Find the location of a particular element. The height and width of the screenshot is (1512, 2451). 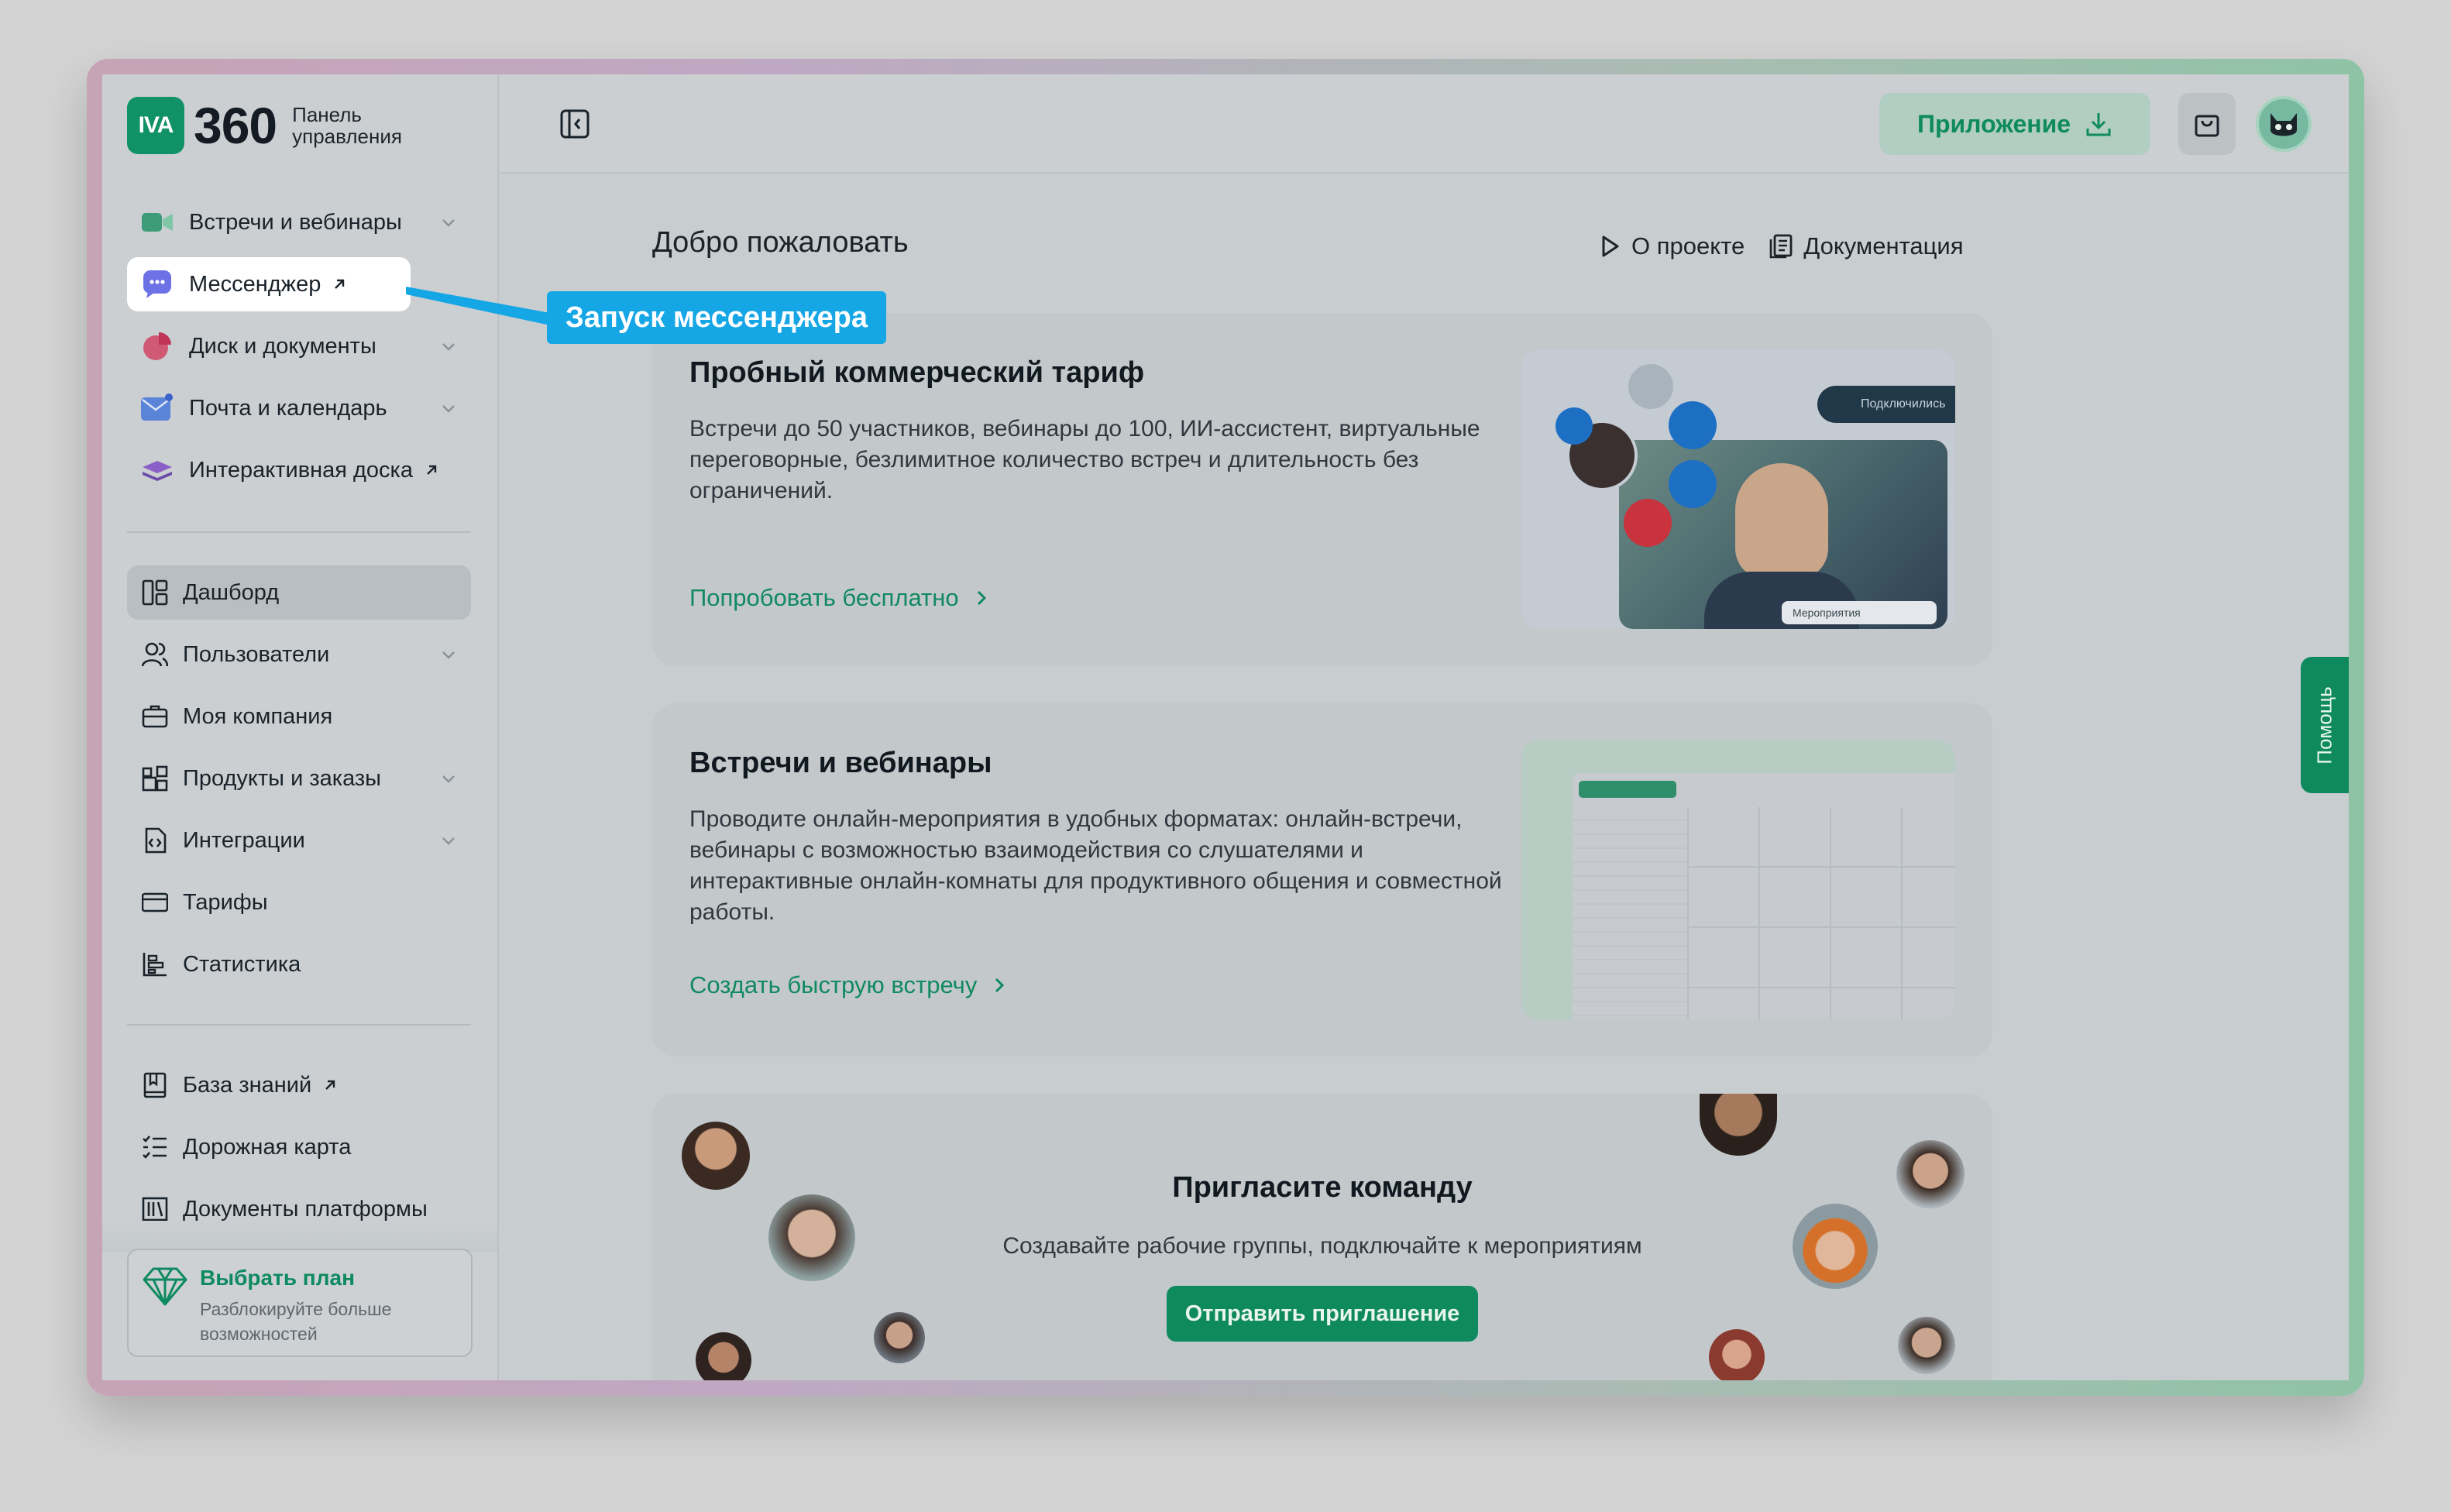

sidebar-item-label: Пользователи is located at coordinates (256, 654).